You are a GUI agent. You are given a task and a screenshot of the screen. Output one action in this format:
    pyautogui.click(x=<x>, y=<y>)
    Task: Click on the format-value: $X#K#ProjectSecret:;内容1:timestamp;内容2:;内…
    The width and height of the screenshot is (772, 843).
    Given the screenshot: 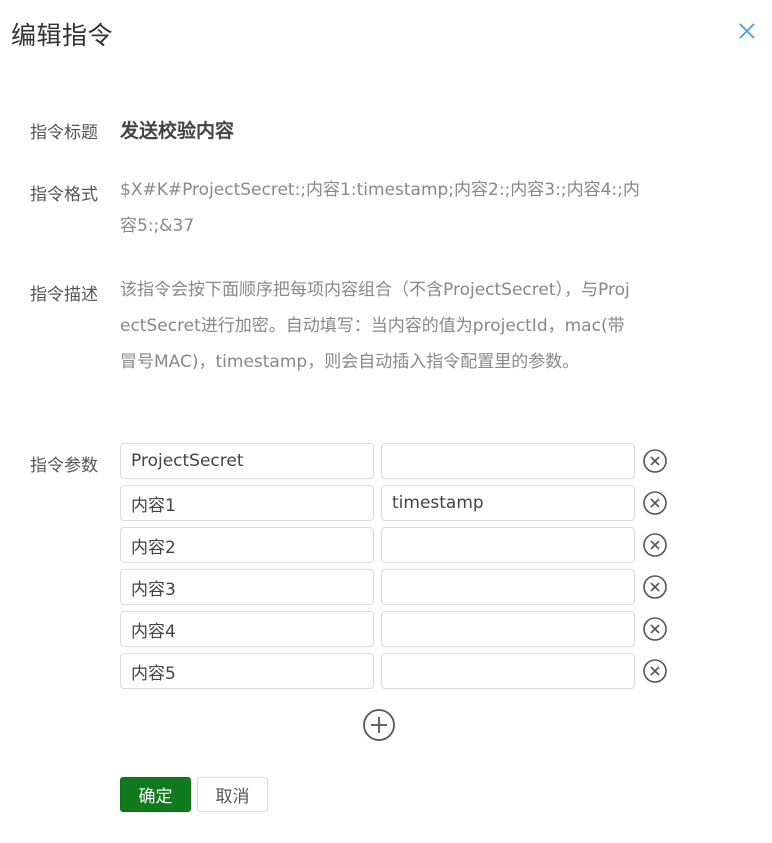 What is the action you would take?
    pyautogui.click(x=380, y=208)
    